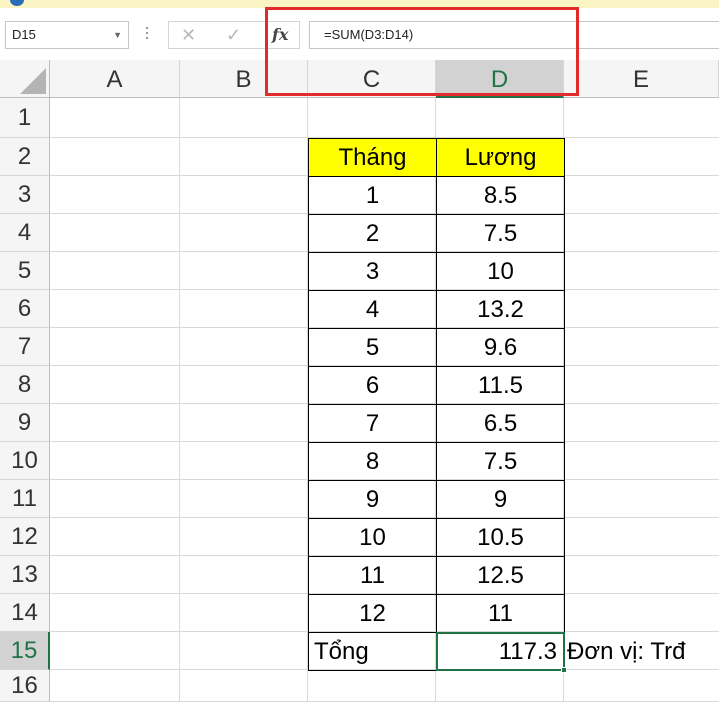  I want to click on row-header-5: 5, so click(25, 271).